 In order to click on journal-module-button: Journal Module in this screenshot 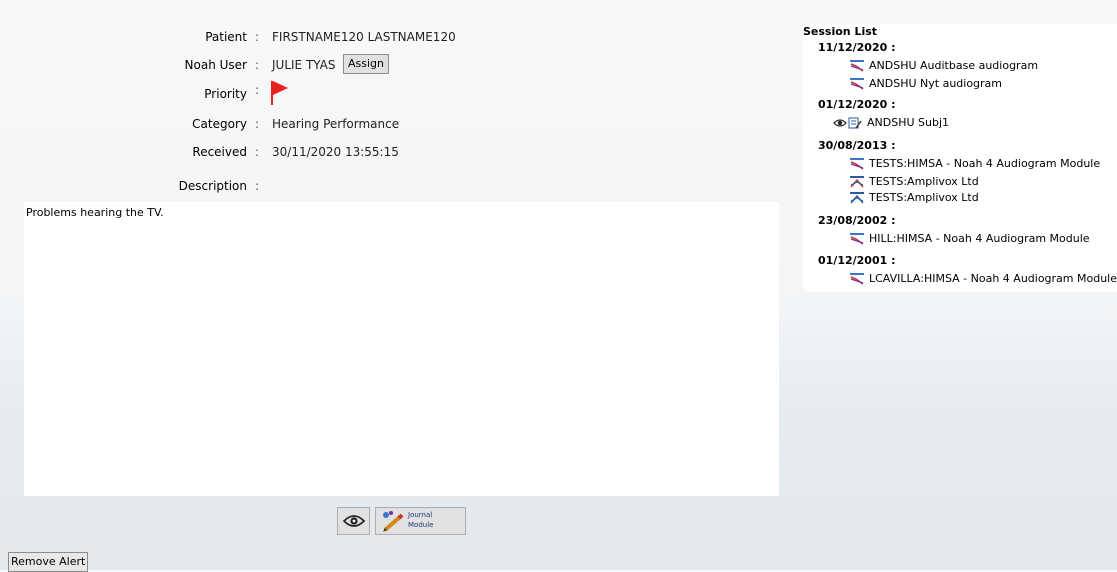, I will do `click(420, 521)`.